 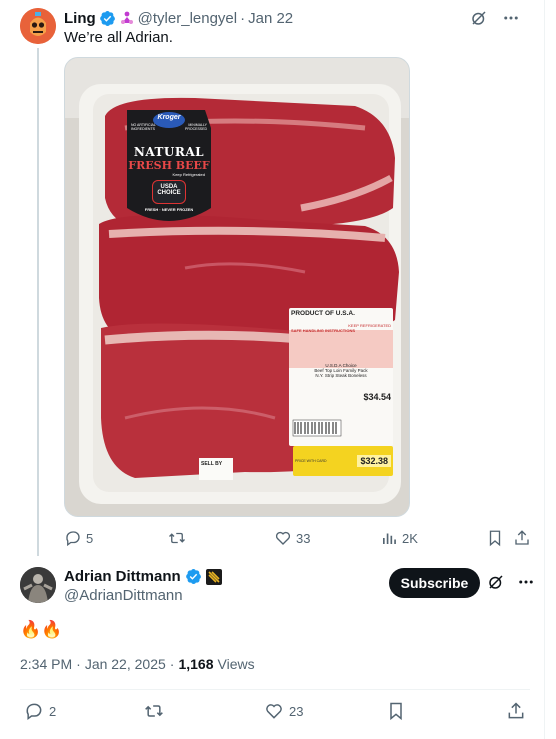 I want to click on views-label: Views, so click(x=236, y=664).